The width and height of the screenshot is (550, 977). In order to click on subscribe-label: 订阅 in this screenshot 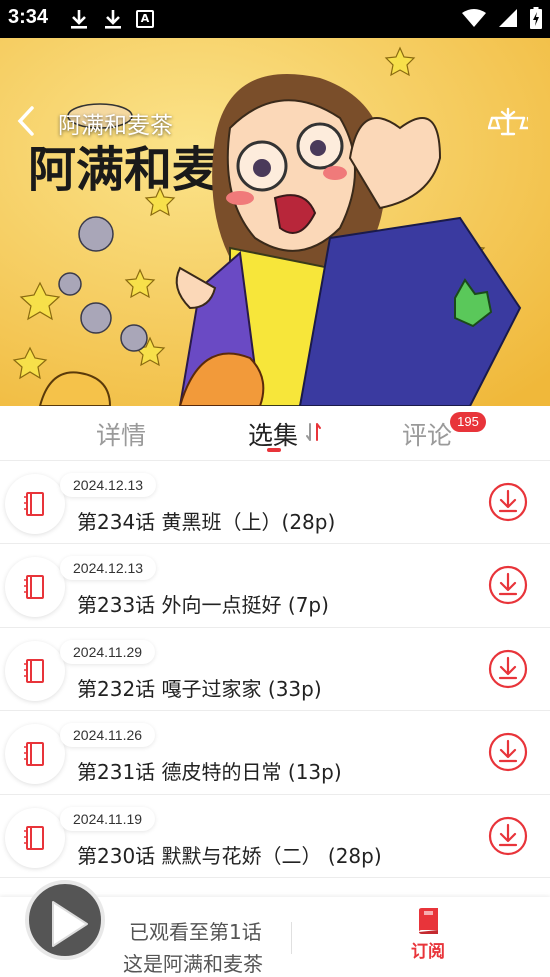, I will do `click(428, 952)`.